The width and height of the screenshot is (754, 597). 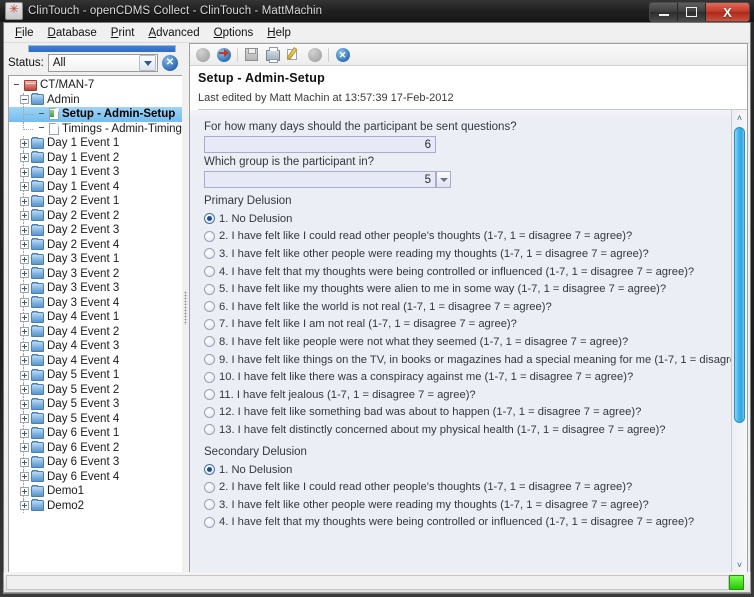 What do you see at coordinates (95, 157) in the screenshot?
I see `tree-item: Day 1 Event 2` at bounding box center [95, 157].